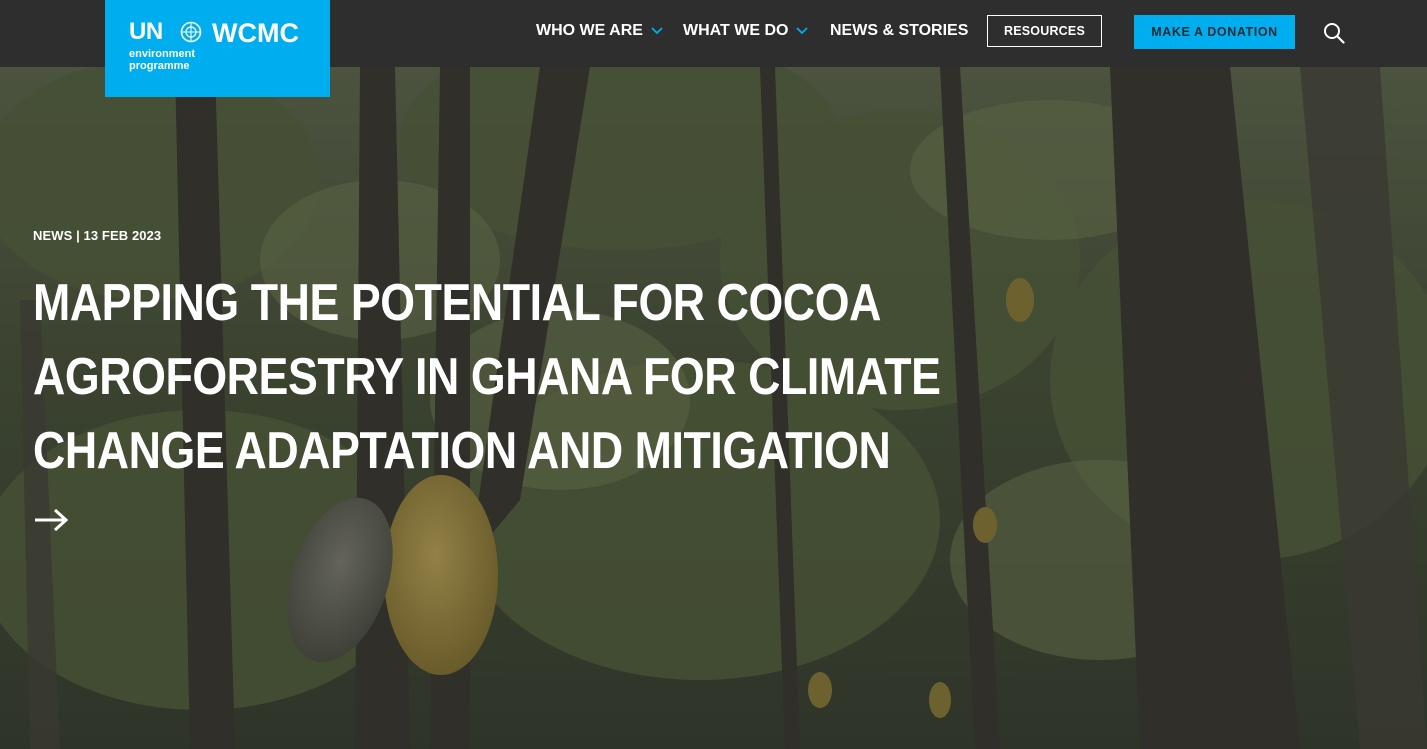 The height and width of the screenshot is (749, 1427). I want to click on logo-un-text: UN, so click(146, 31).